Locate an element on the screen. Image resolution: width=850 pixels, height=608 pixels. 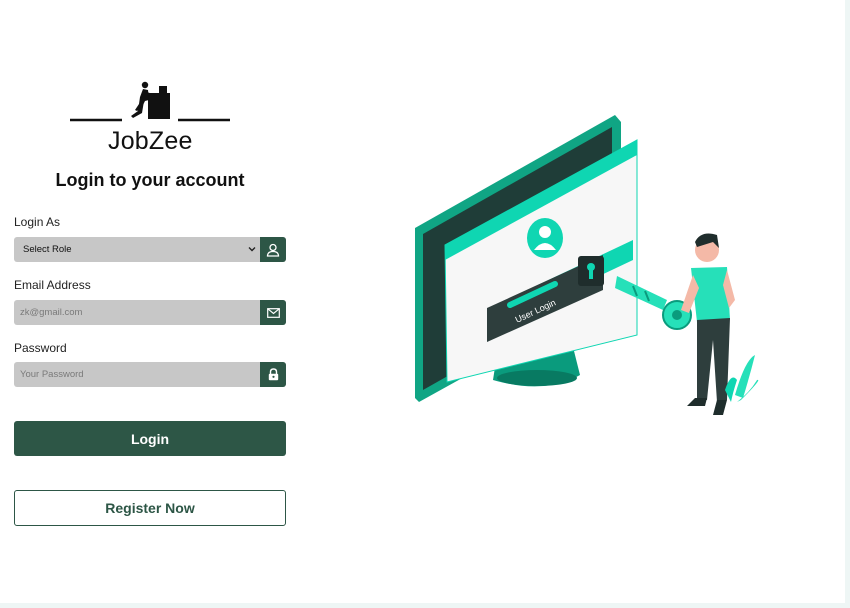
envelope-icon is located at coordinates (273, 312).